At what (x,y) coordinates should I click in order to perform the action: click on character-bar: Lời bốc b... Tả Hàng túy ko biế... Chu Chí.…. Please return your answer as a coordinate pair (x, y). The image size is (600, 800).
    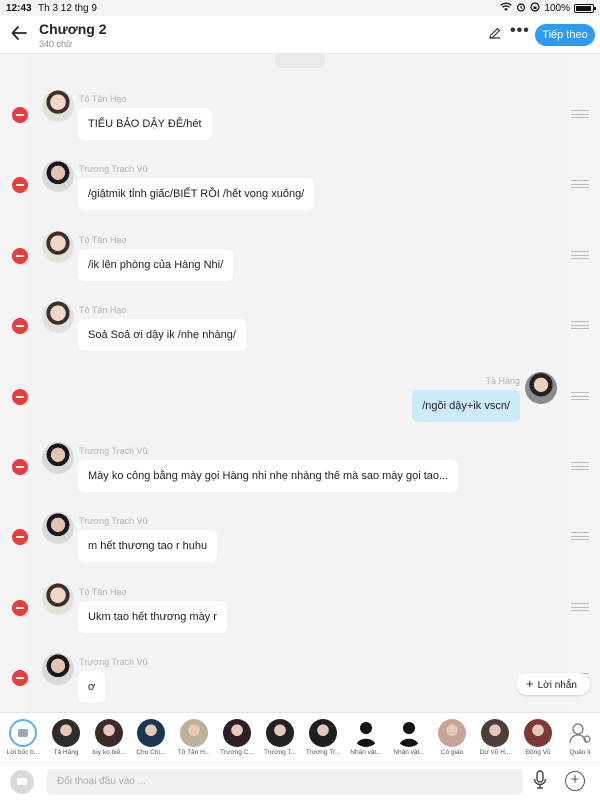
    Looking at the image, I should click on (300, 737).